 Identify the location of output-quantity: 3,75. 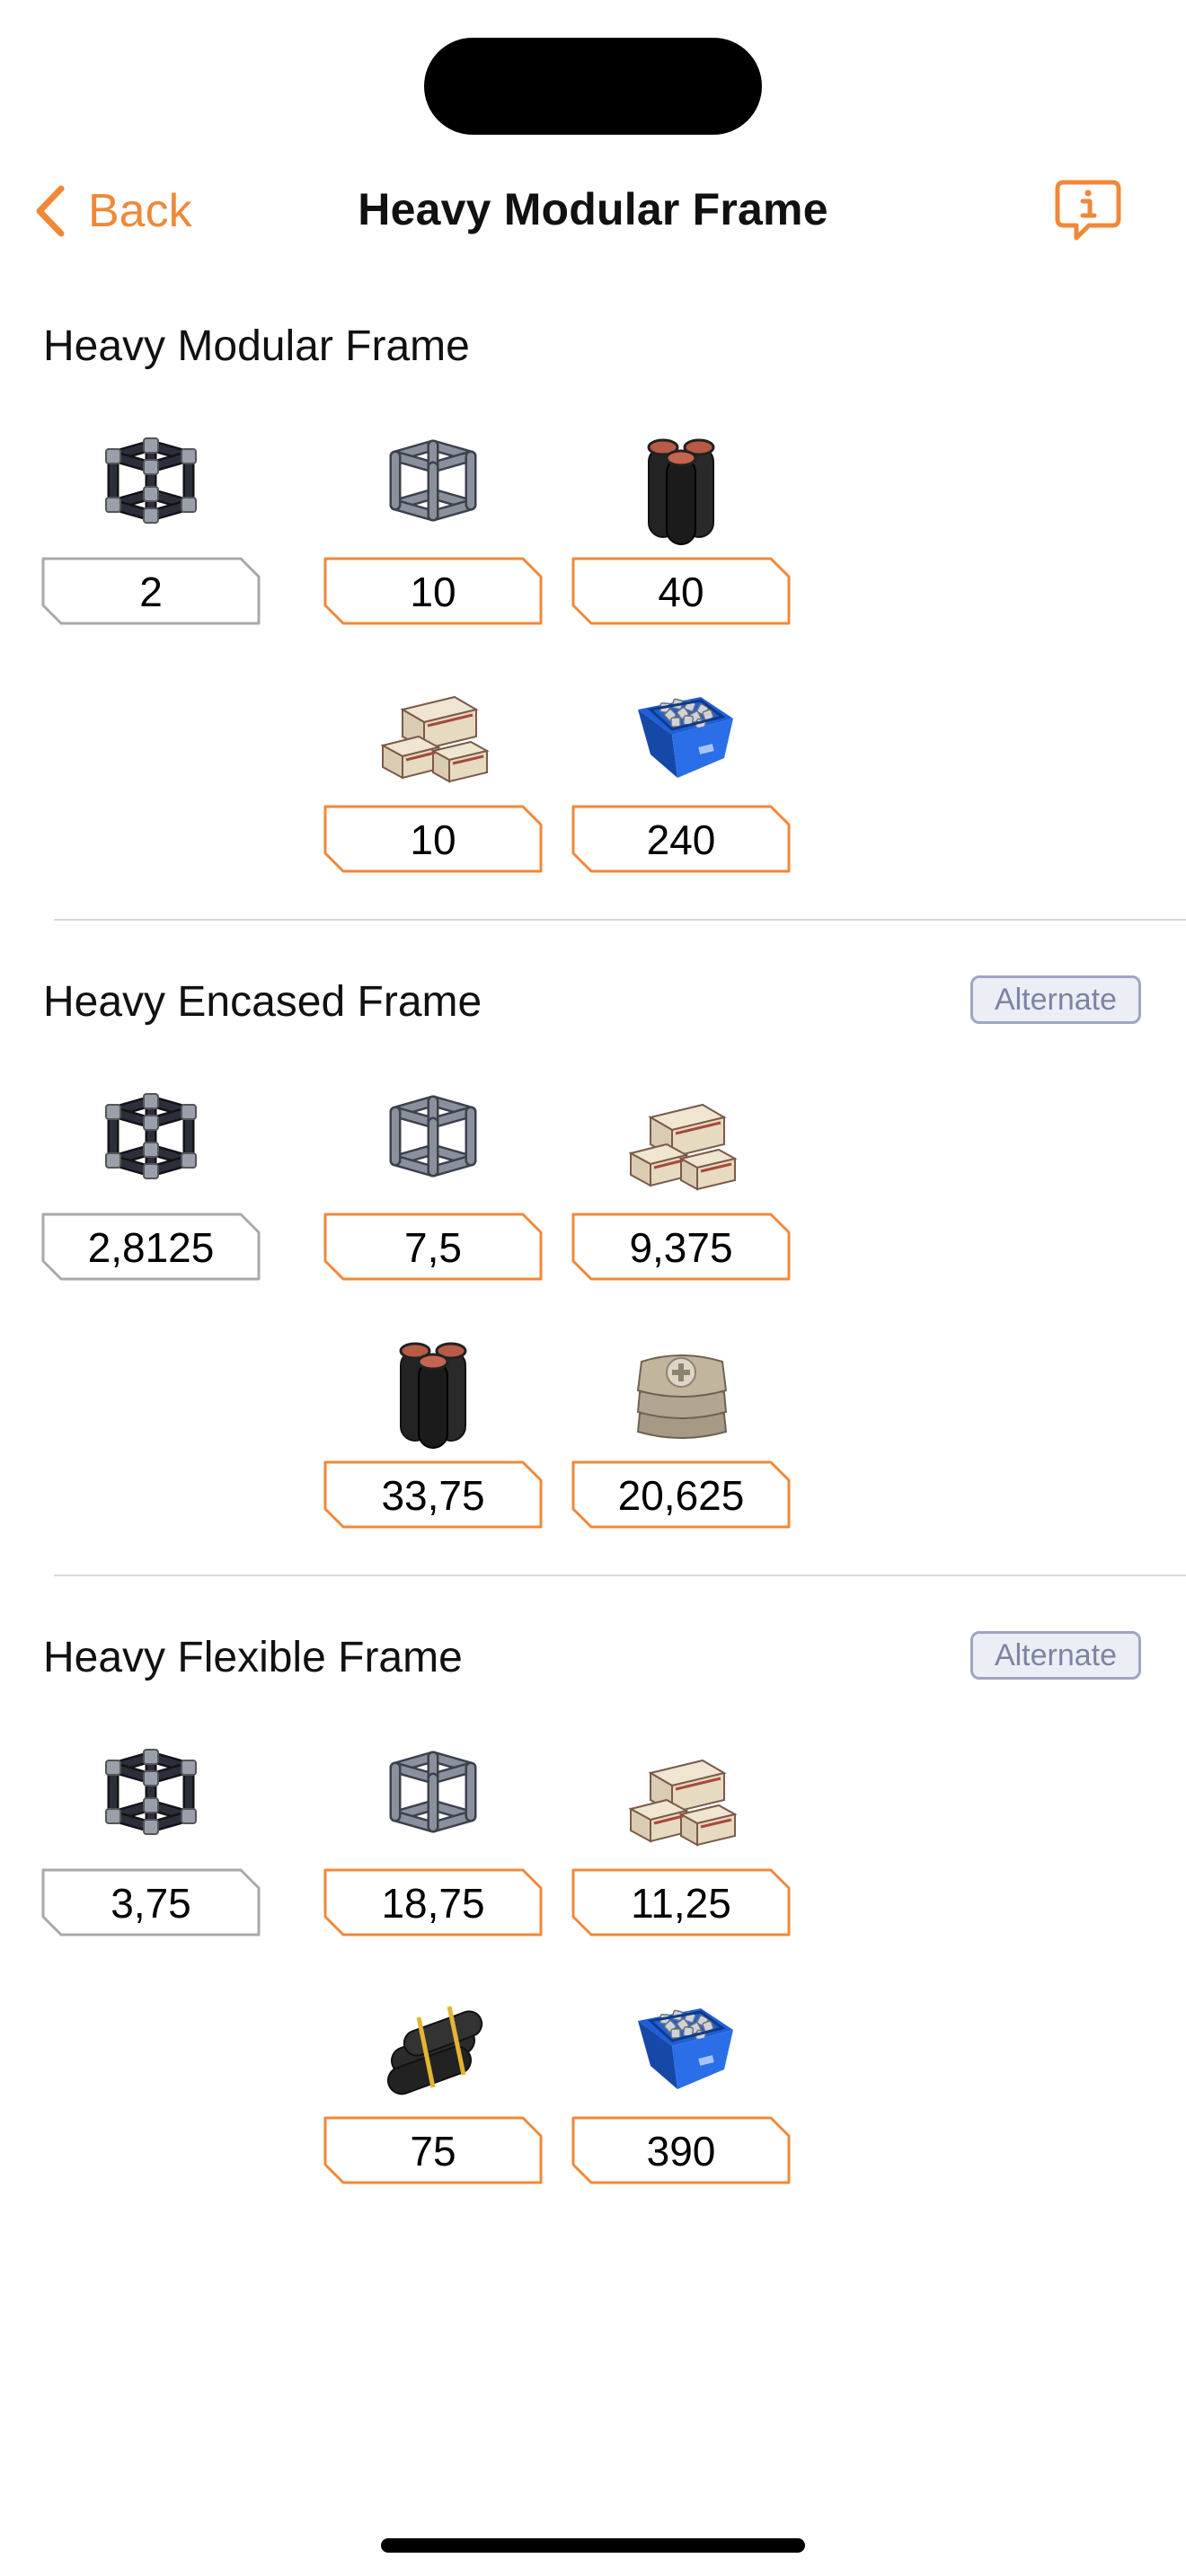
(151, 1902).